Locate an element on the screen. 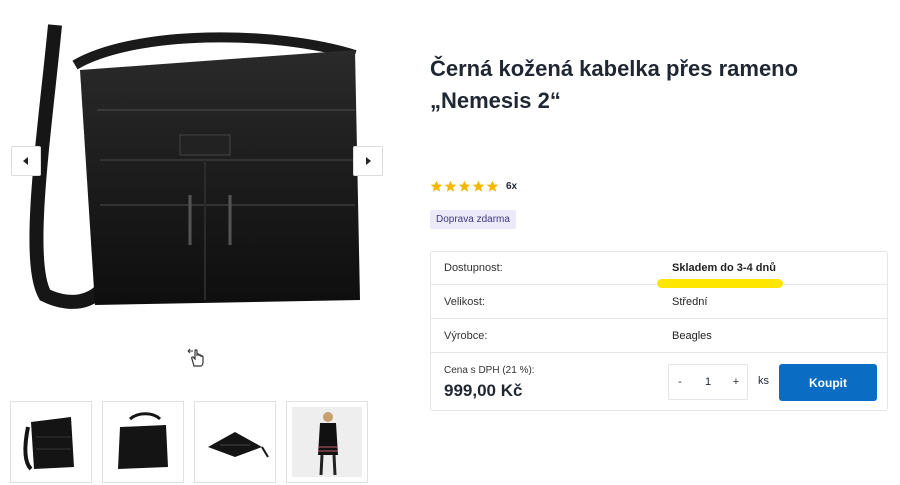  chevron-left-icon is located at coordinates (25, 161).